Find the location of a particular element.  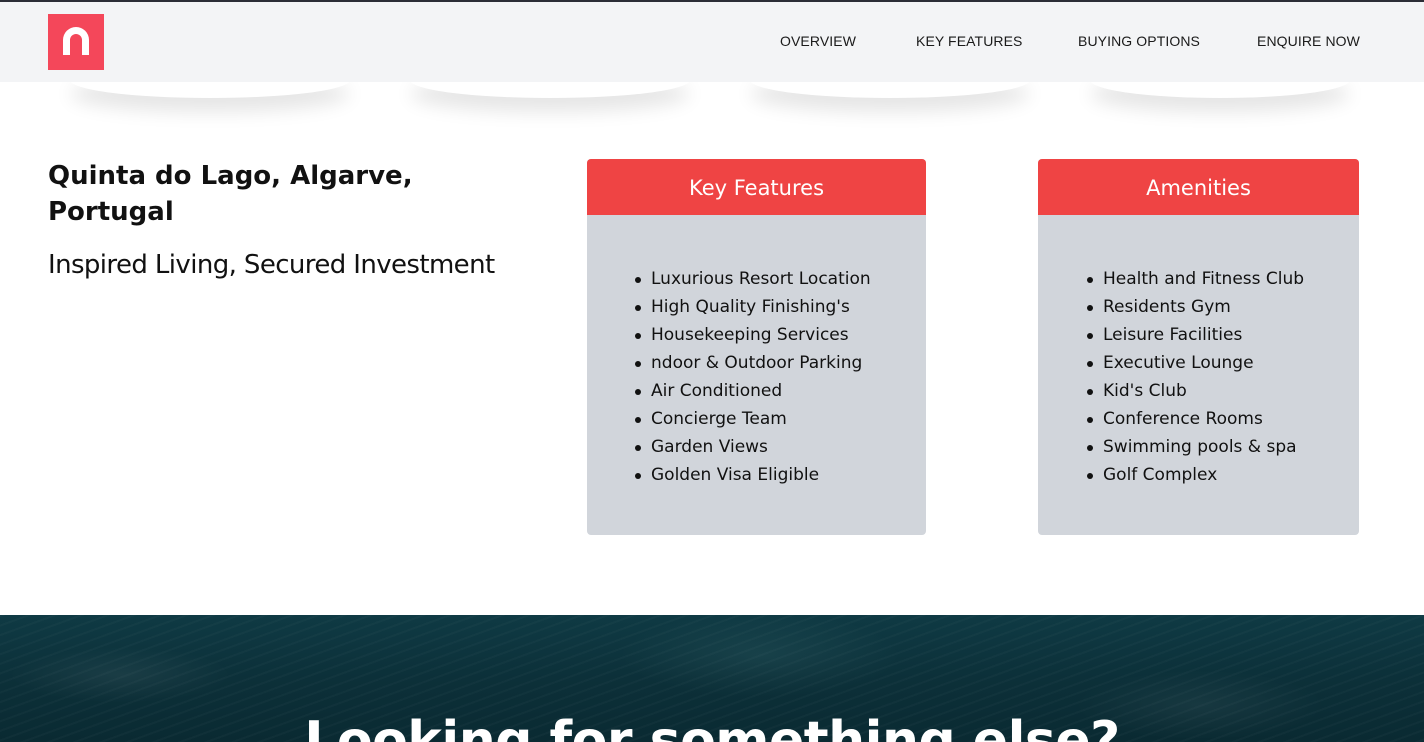

n-logo-icon is located at coordinates (76, 41).